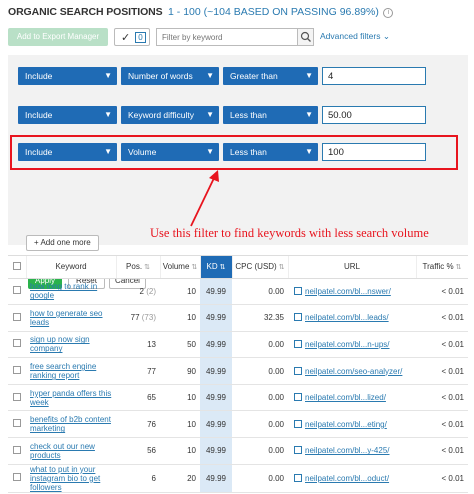 Image resolution: width=474 pixels, height=494 pixels. I want to click on pos-cell: 76, so click(138, 424).